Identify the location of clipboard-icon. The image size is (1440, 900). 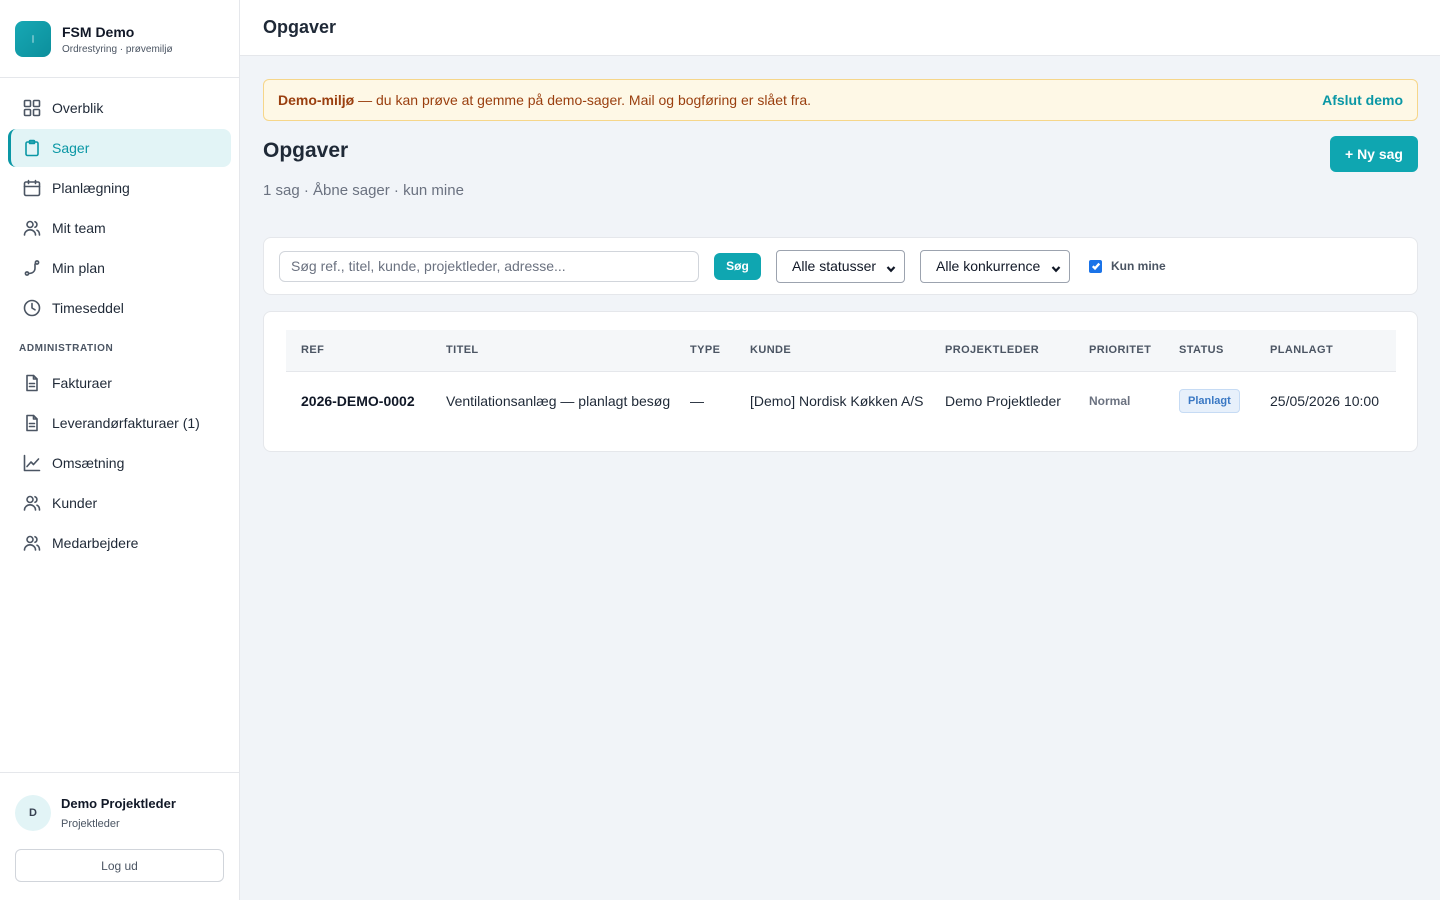
(32, 148).